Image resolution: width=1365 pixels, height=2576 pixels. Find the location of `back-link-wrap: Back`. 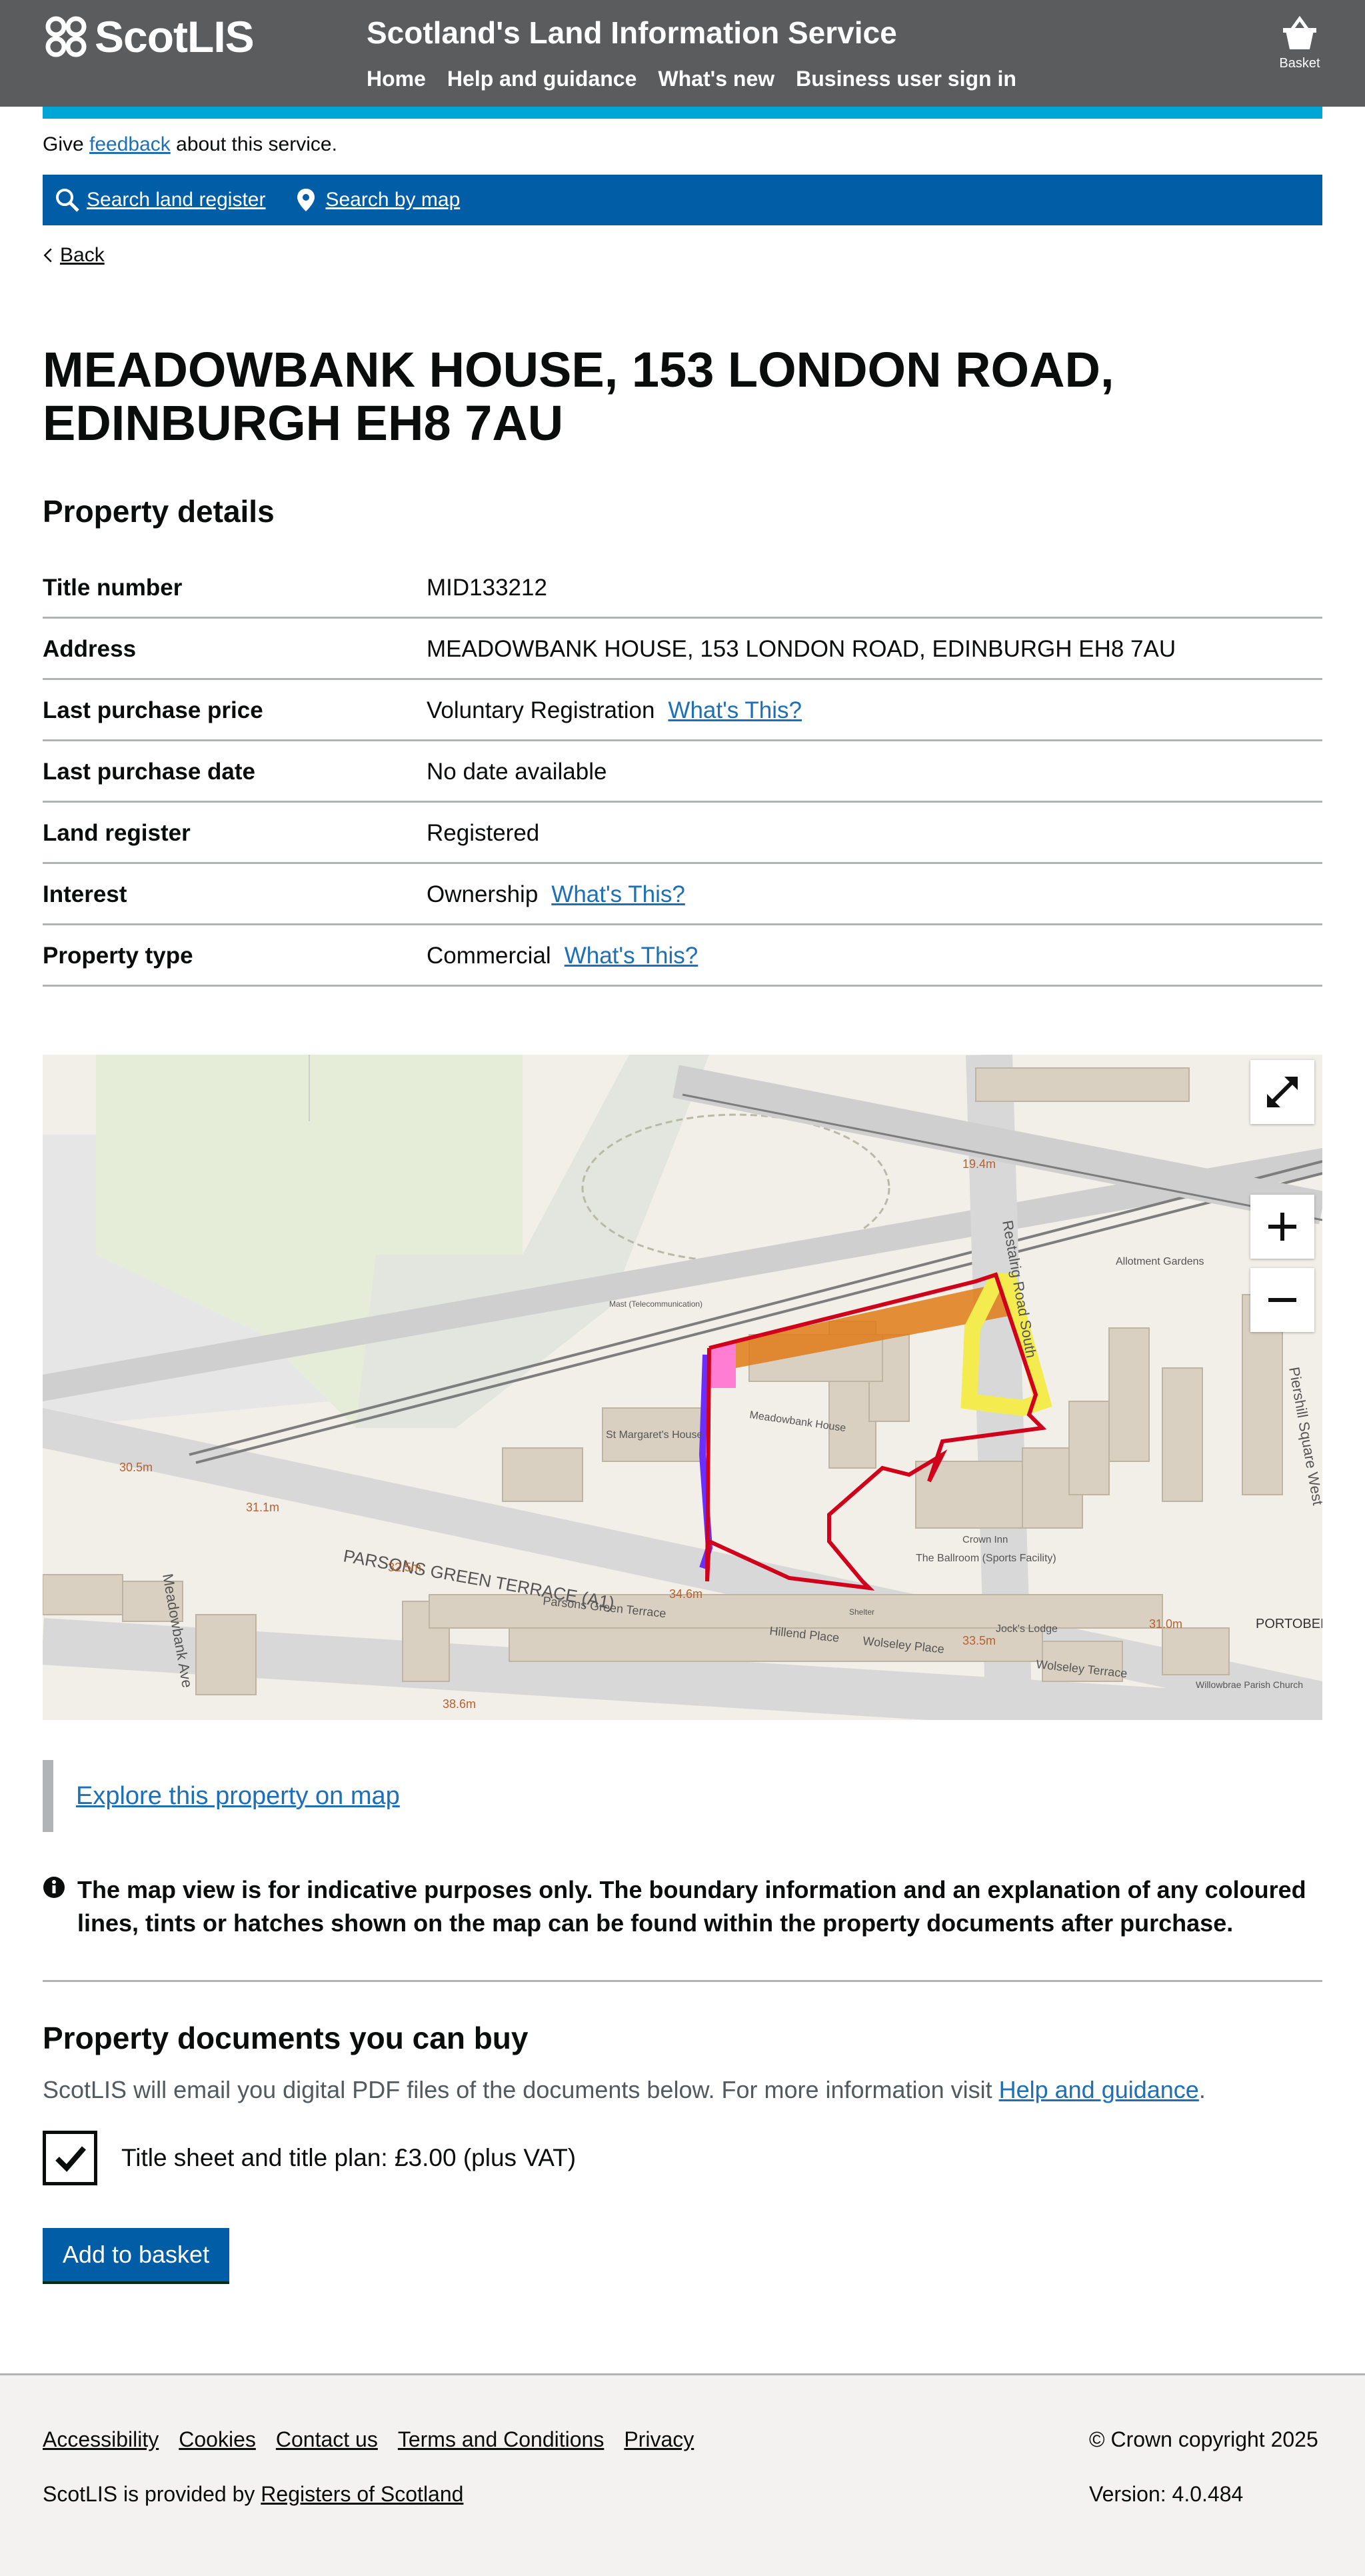

back-link-wrap: Back is located at coordinates (74, 255).